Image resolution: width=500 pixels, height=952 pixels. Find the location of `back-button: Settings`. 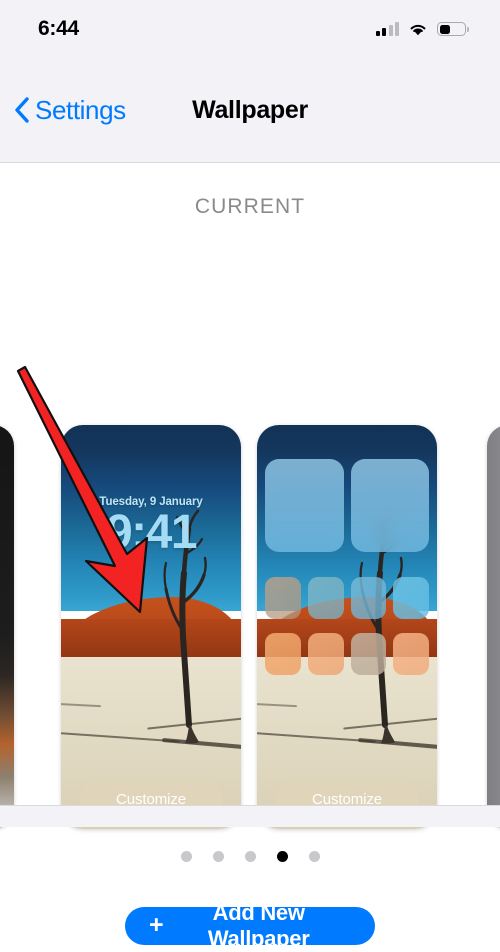

back-button: Settings is located at coordinates (70, 110).